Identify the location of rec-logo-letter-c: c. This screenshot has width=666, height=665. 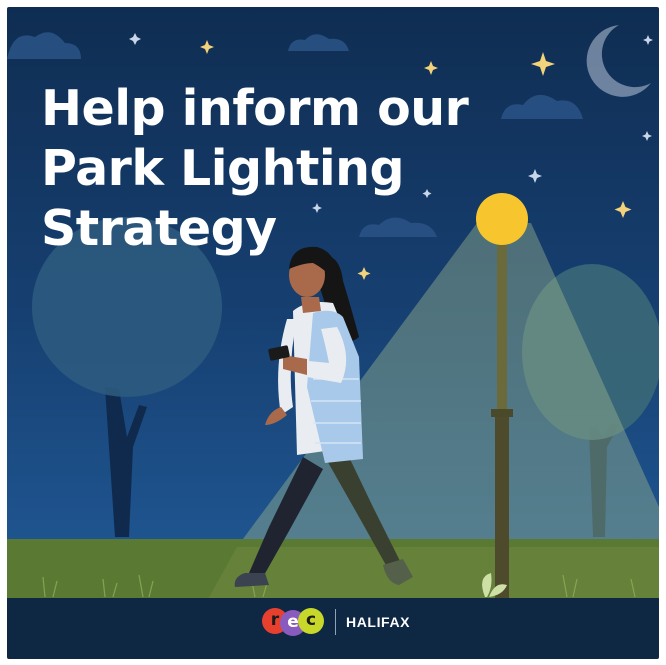
(311, 621).